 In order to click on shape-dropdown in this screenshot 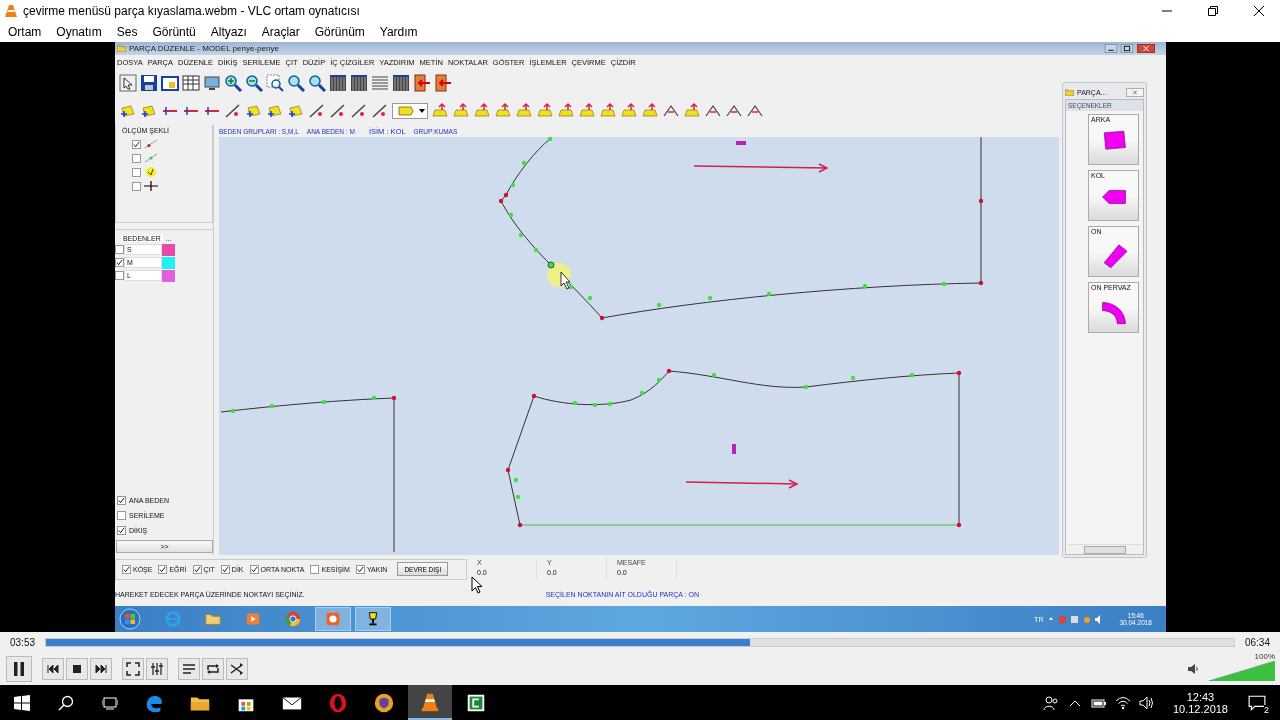, I will do `click(410, 111)`.